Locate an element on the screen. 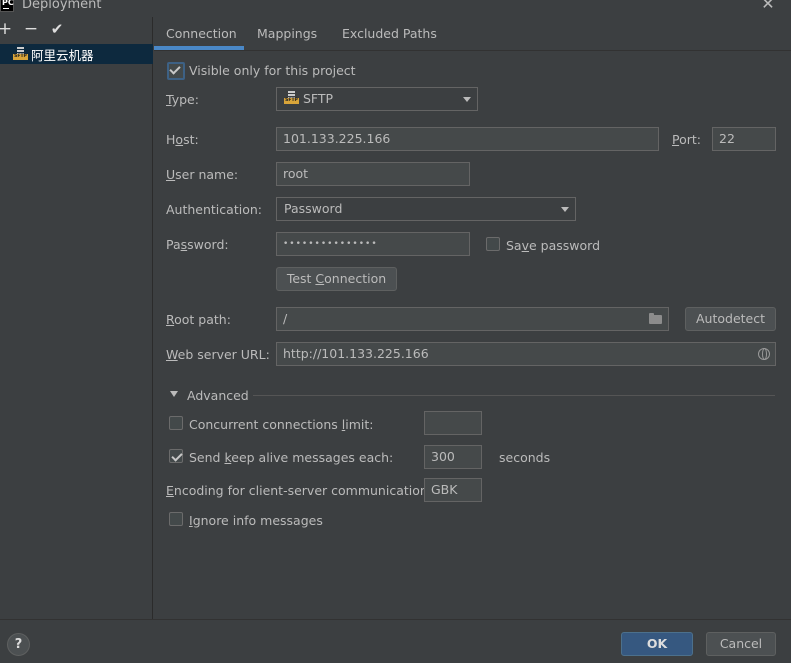 This screenshot has width=791, height=663. visible-only-label: Visible only for this project is located at coordinates (272, 70).